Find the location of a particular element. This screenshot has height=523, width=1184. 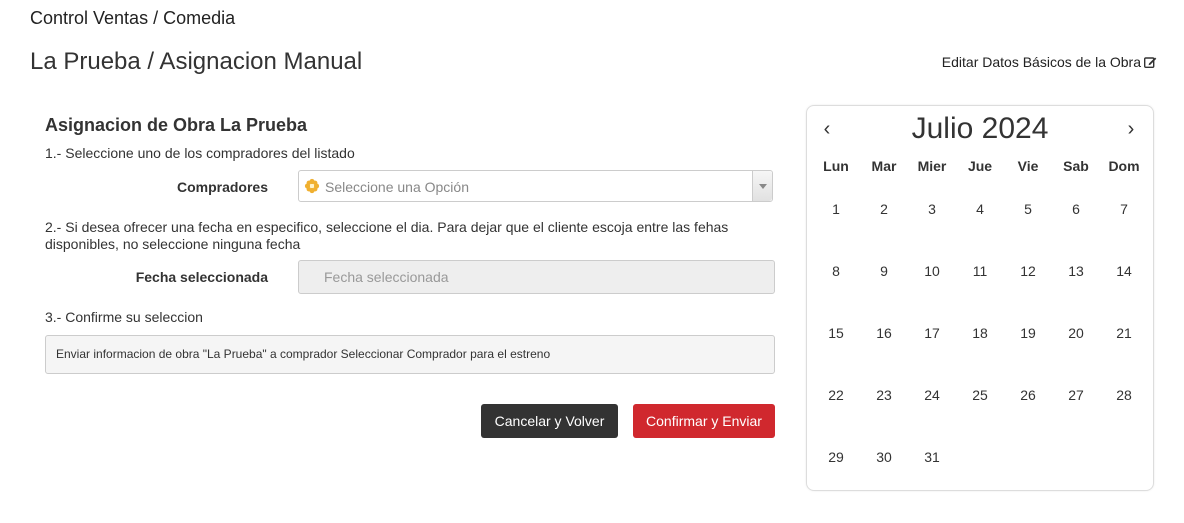

calendar-week: 15 16 17 18 19 20 21 is located at coordinates (980, 331).